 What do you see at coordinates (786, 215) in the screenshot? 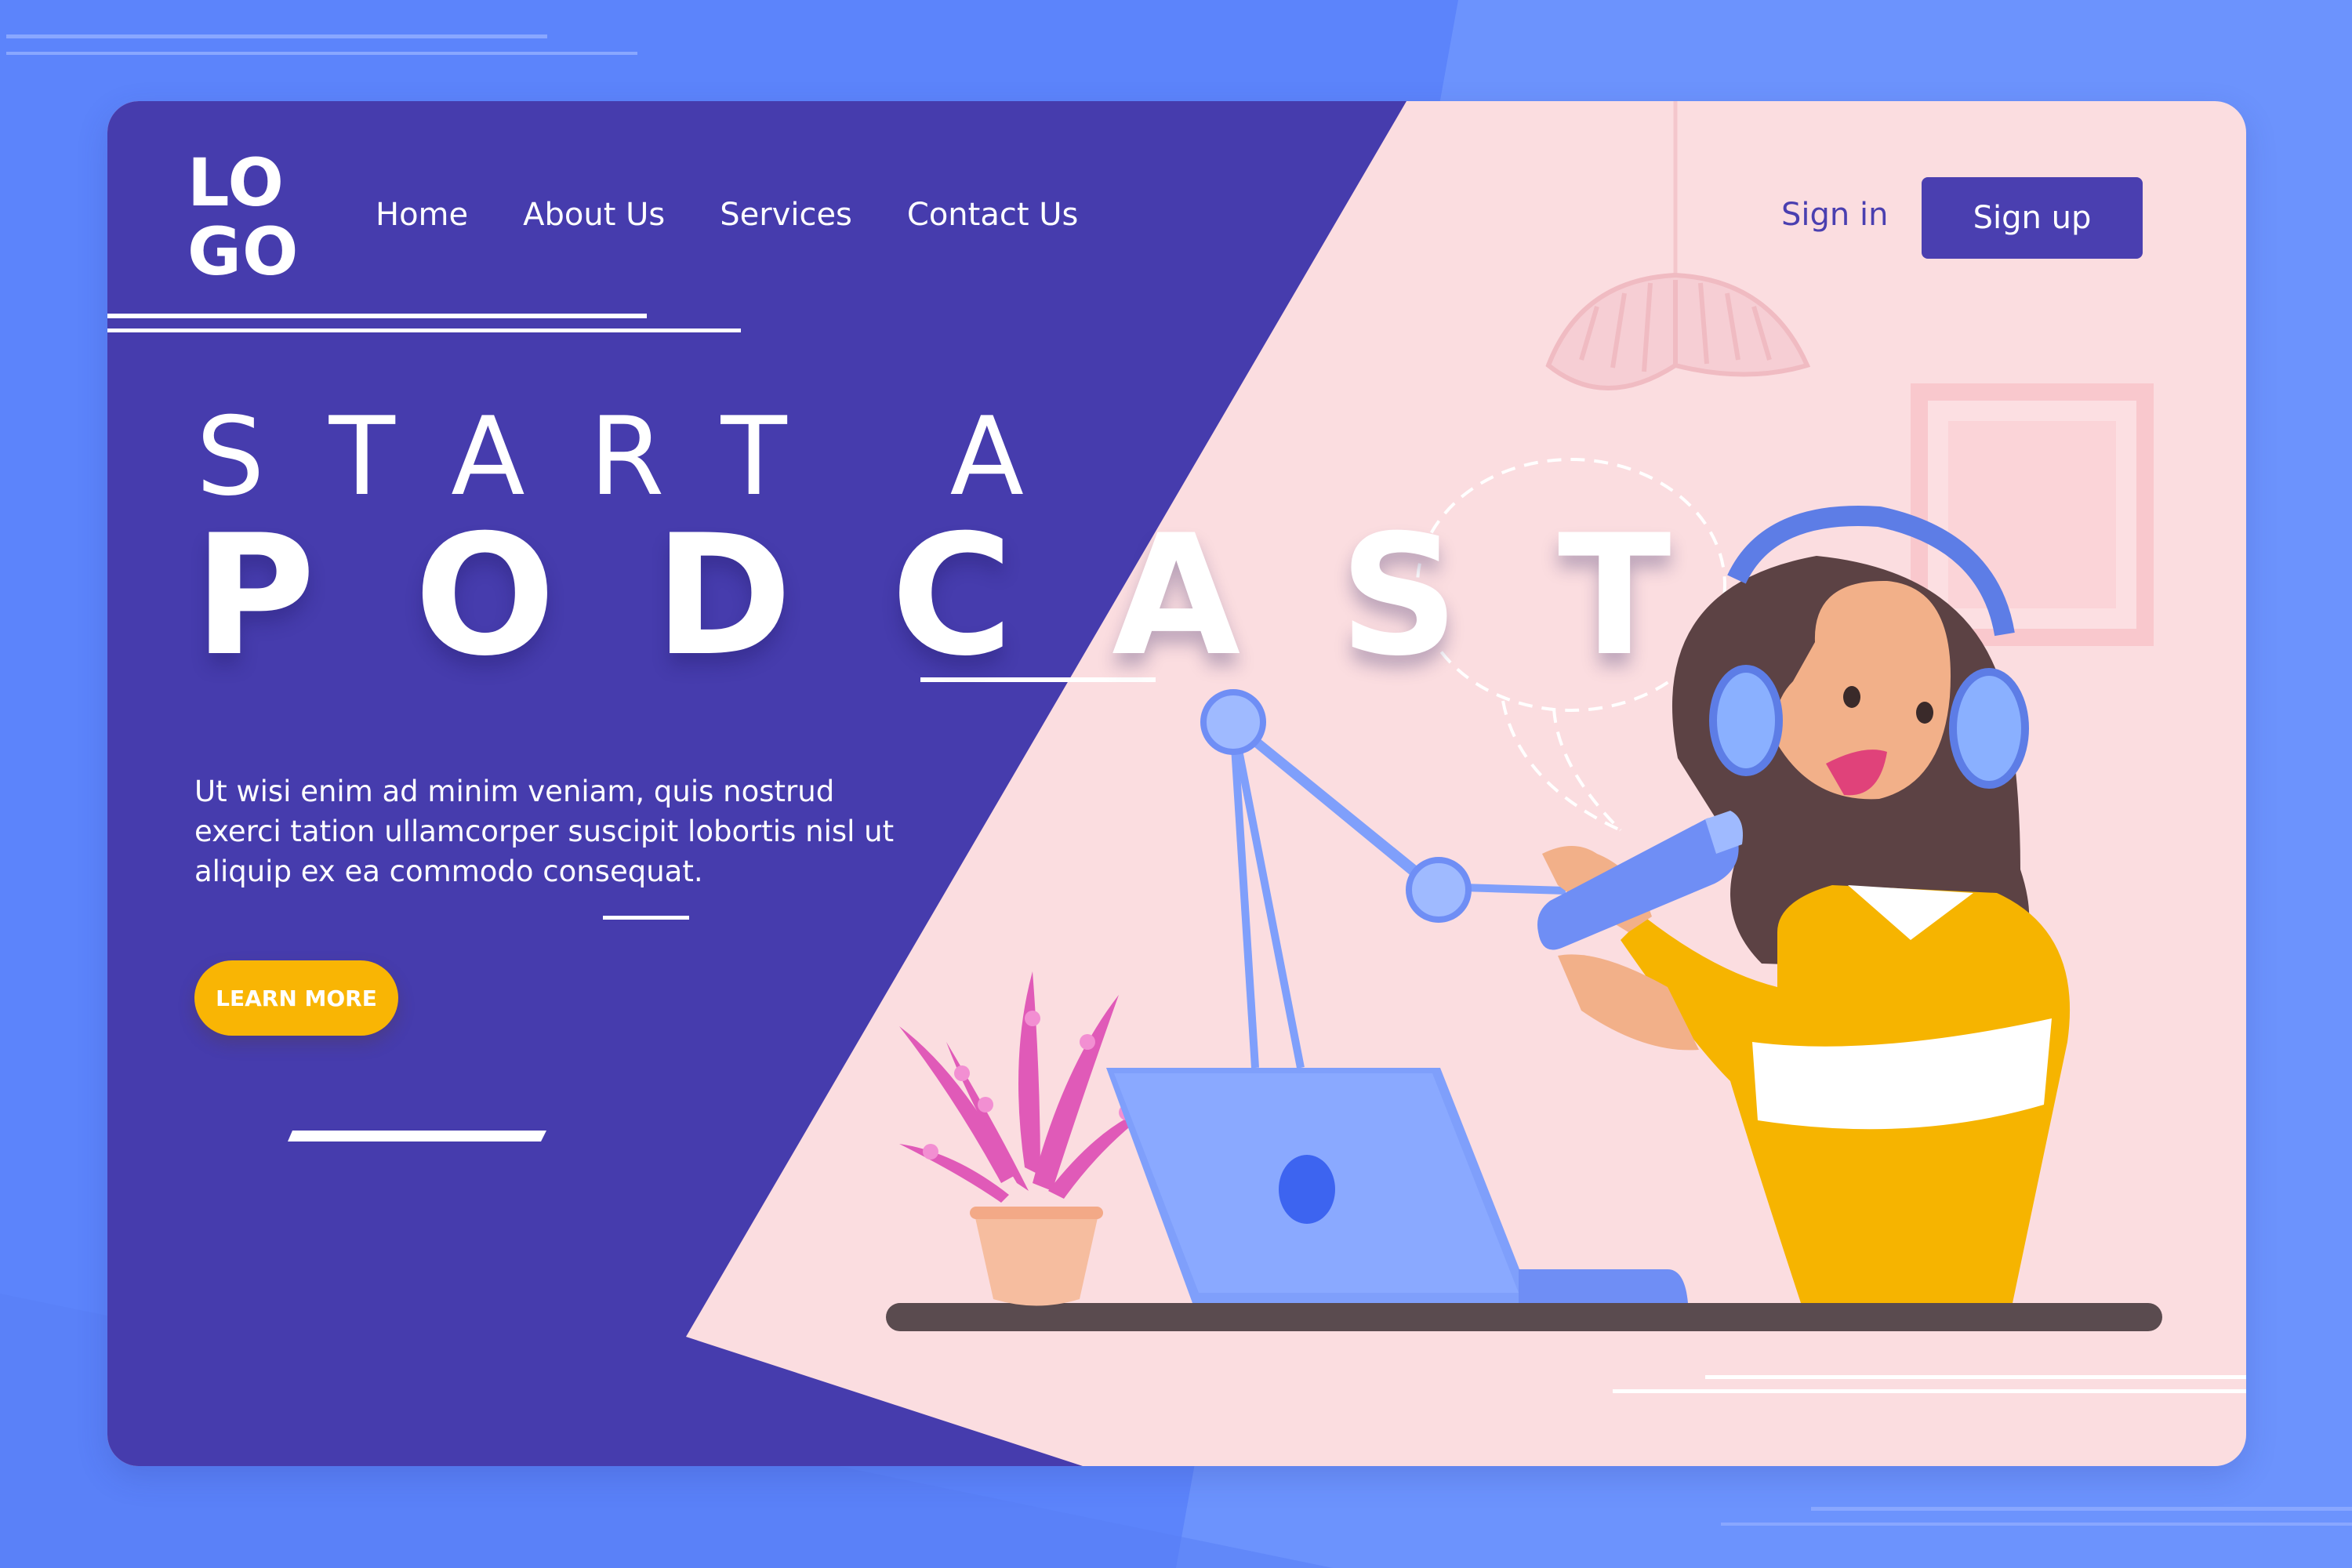
I see `nav-services: Services` at bounding box center [786, 215].